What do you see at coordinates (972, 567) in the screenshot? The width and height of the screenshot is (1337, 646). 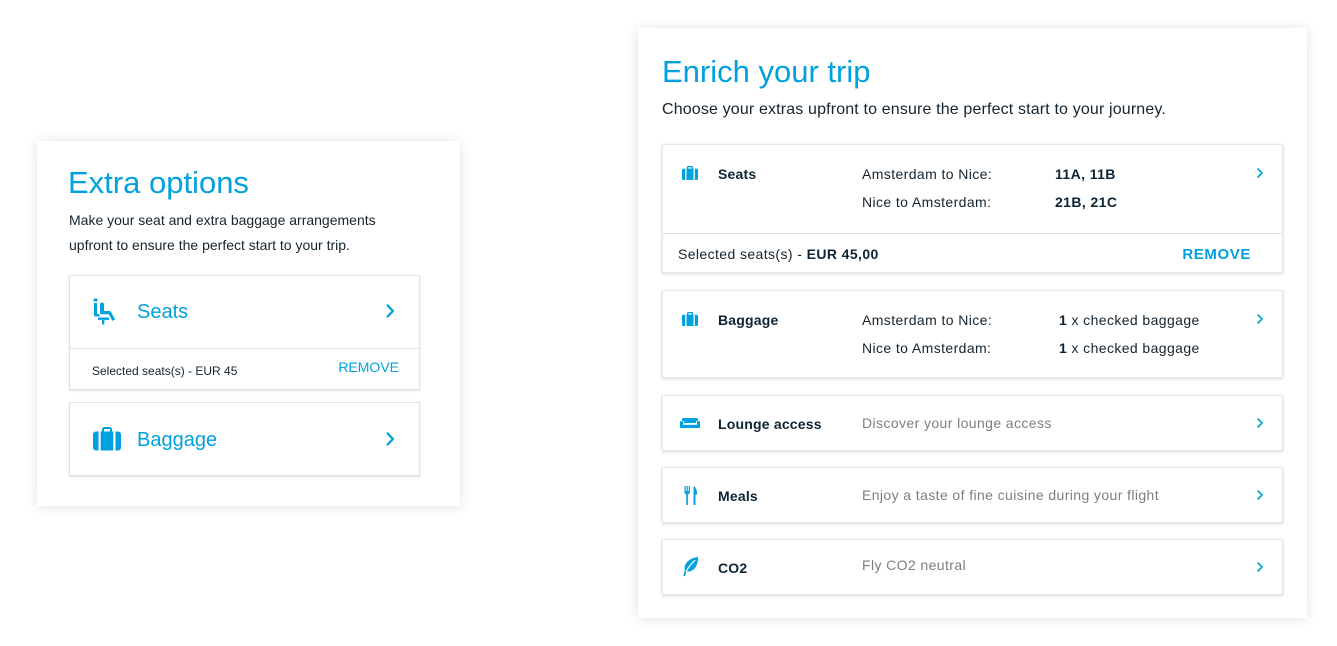 I see `co2-extra-card: CO2 Fly CO2 neutral` at bounding box center [972, 567].